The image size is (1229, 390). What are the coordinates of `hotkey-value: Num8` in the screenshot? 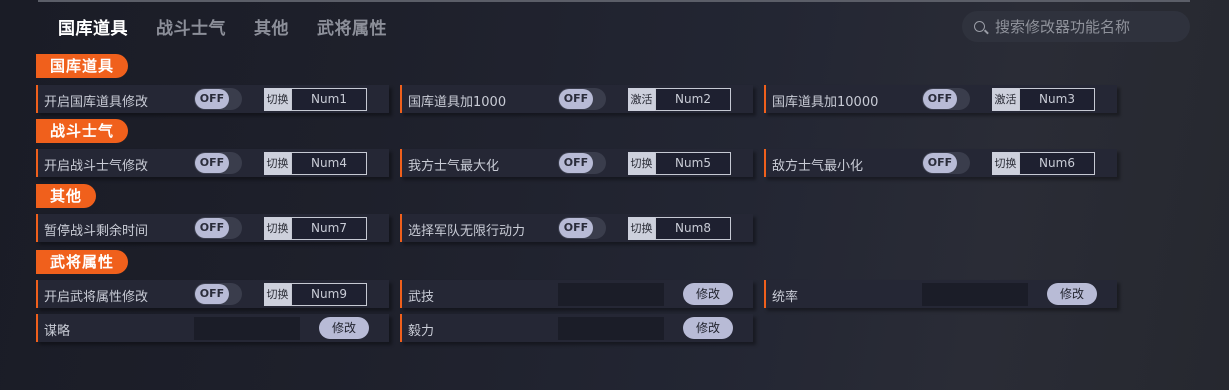 It's located at (693, 228).